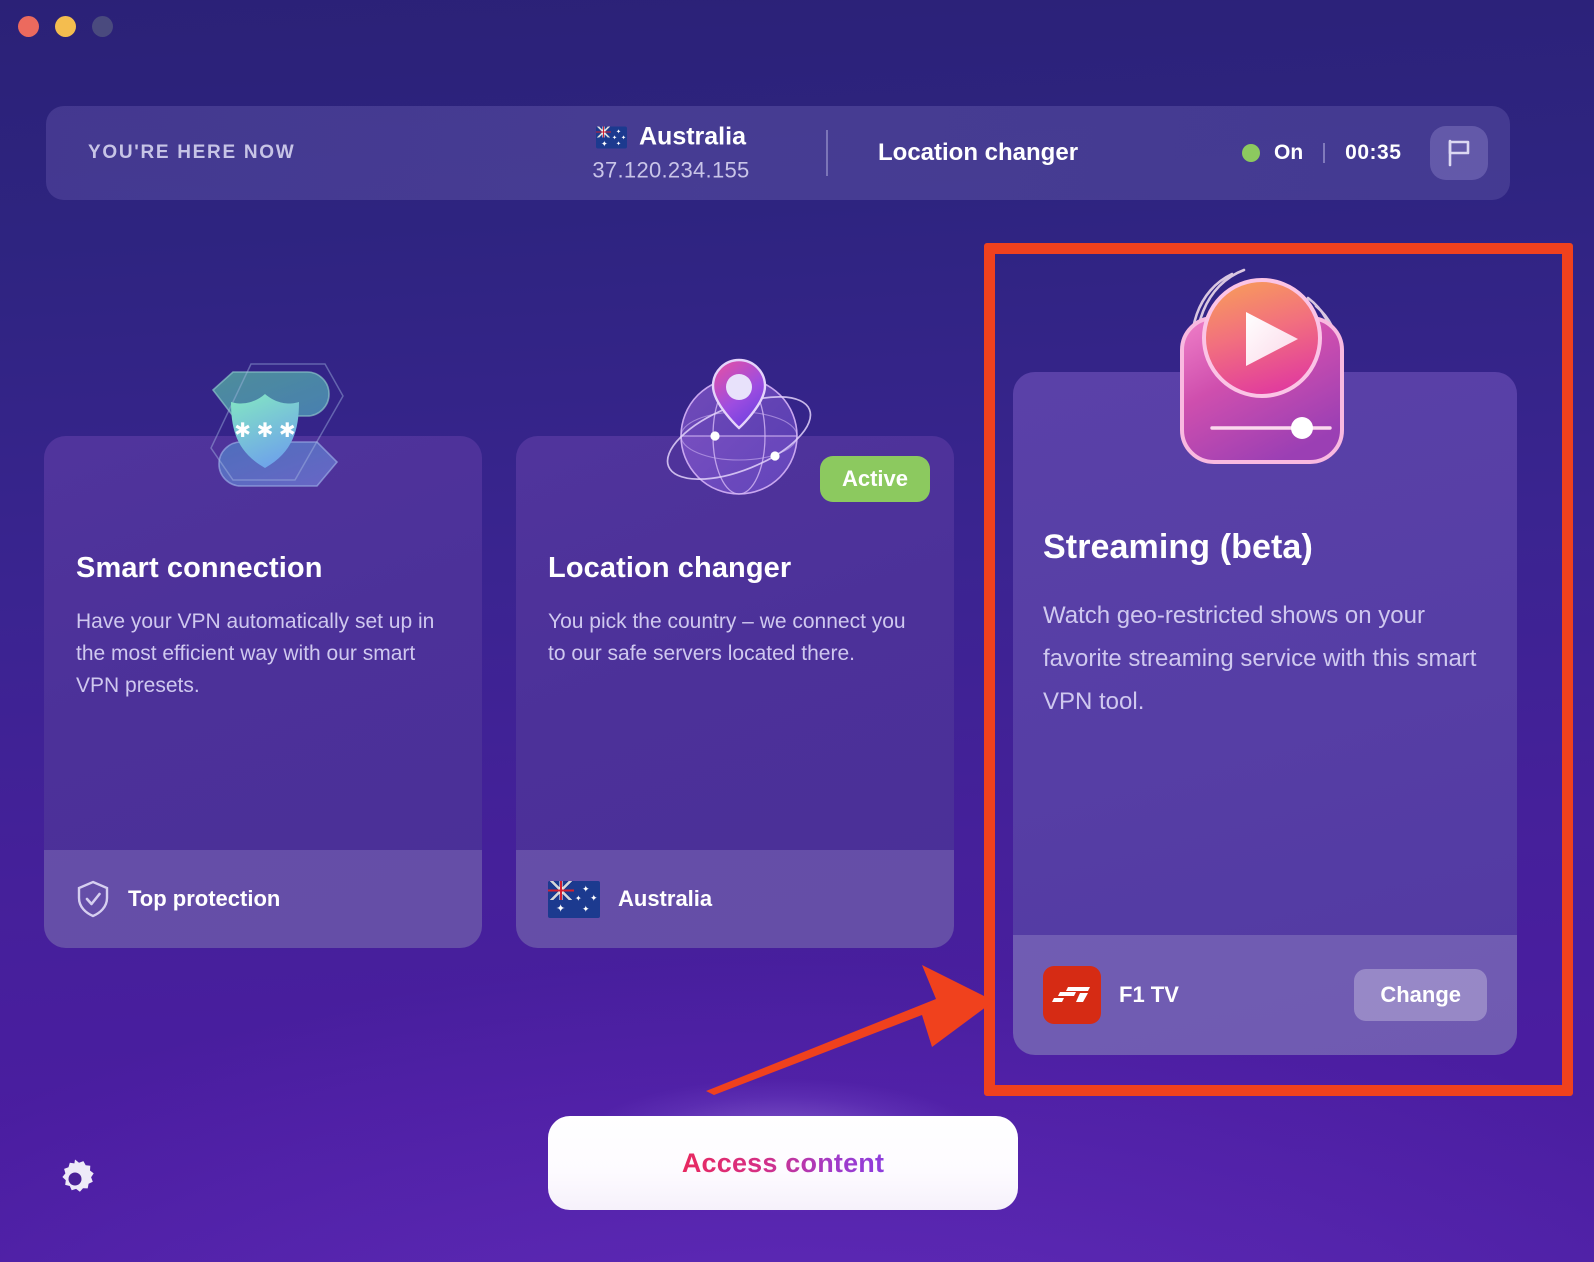  Describe the element at coordinates (874, 479) in the screenshot. I see `status-badge: Active` at that location.